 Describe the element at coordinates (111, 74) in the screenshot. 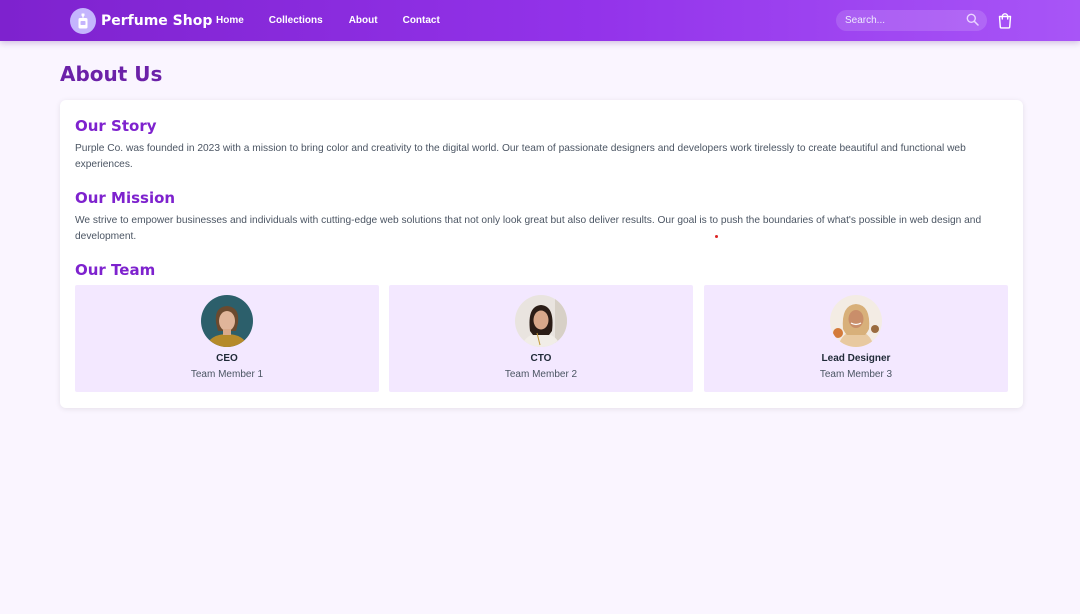

I see `page-title: About Us` at that location.